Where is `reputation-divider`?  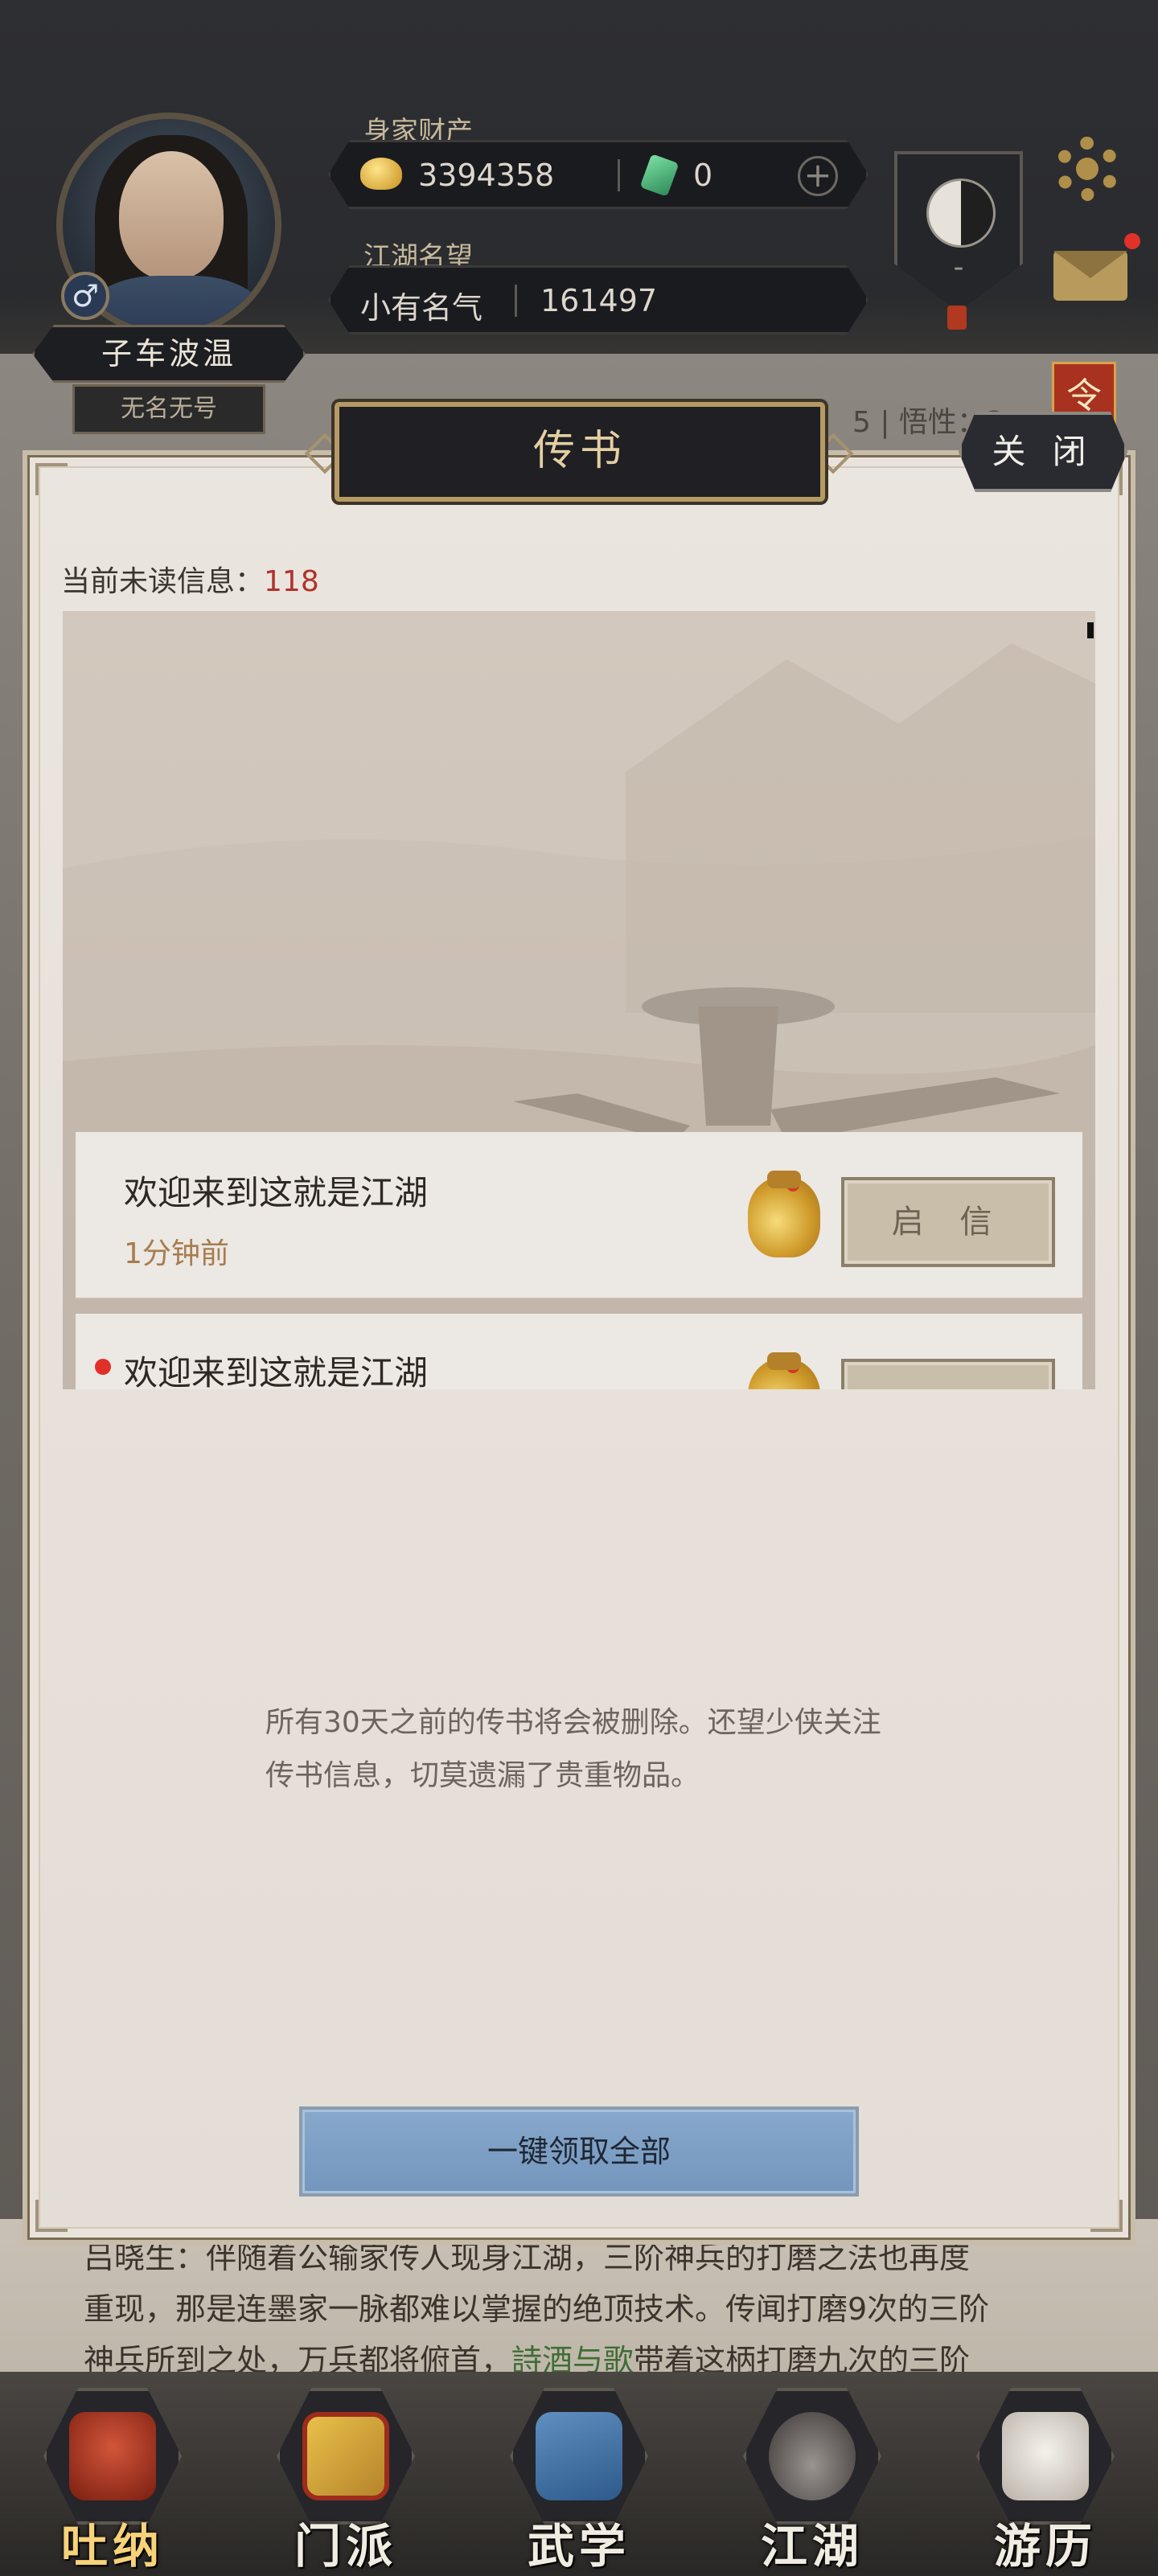
reputation-divider is located at coordinates (516, 301).